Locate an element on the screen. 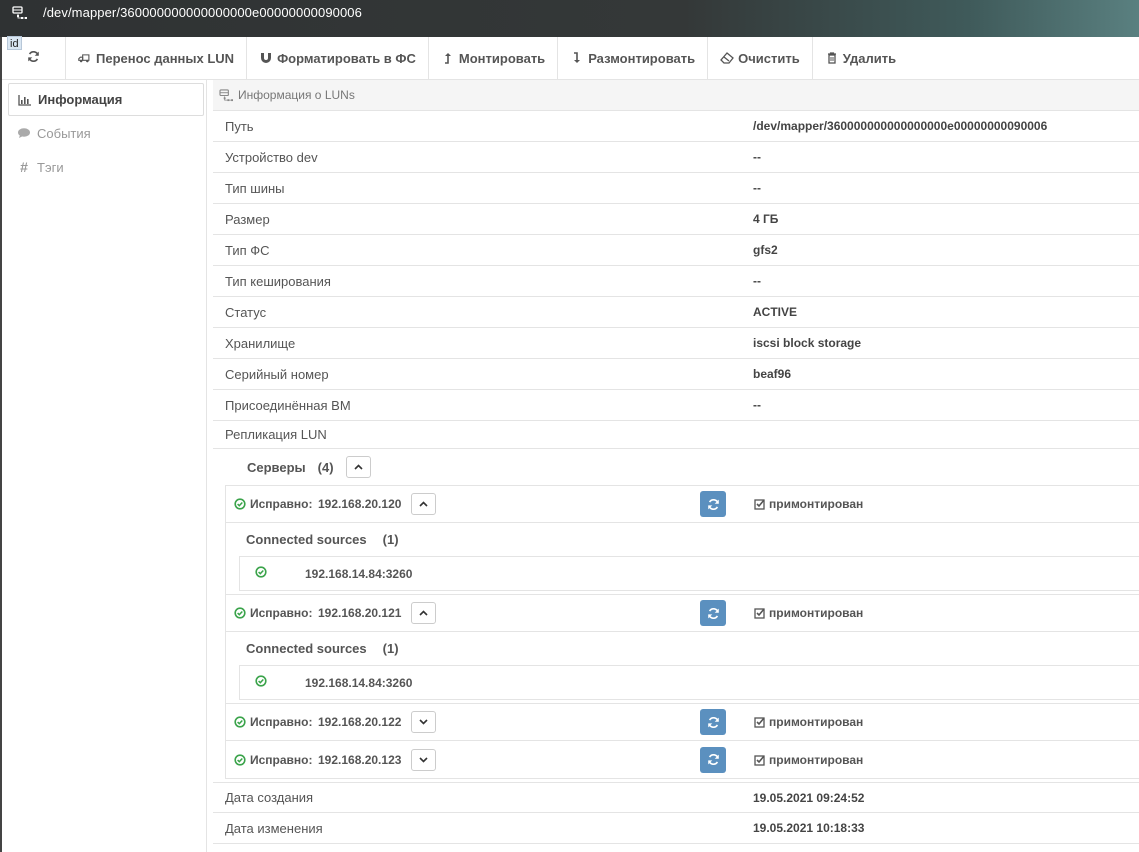 This screenshot has width=1139, height=852. sidebar-item-tags: # Тэги is located at coordinates (104, 167).